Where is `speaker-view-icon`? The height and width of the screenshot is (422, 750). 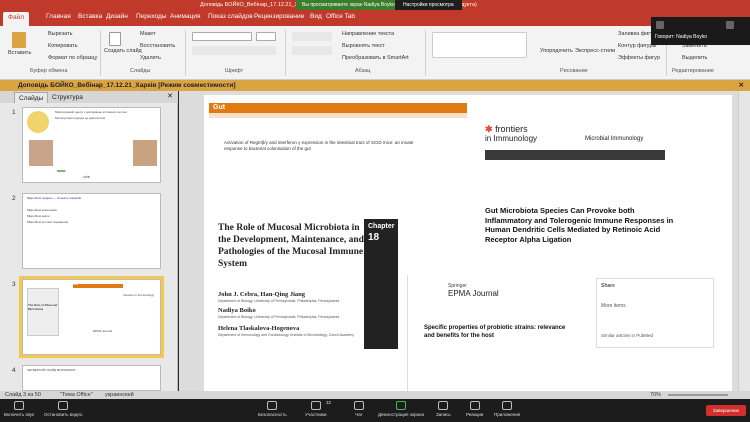
speaker-view-icon is located at coordinates (730, 25).